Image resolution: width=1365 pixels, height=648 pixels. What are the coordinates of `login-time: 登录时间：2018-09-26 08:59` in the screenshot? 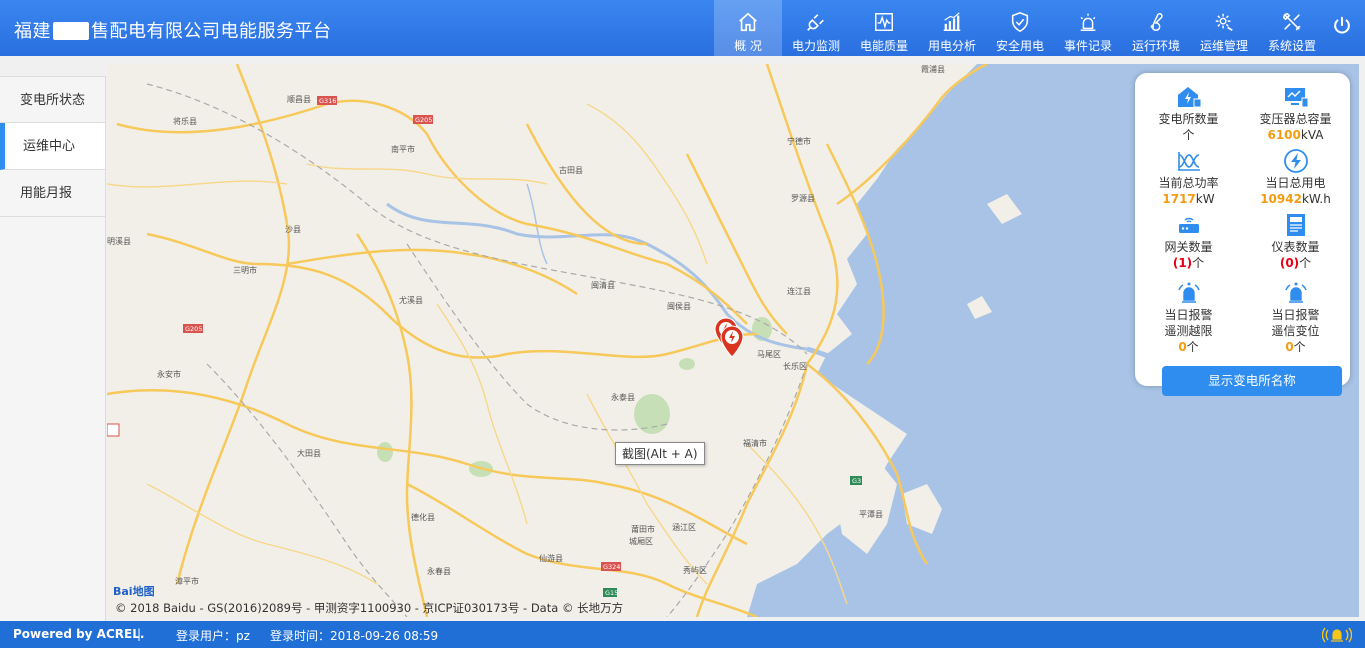 It's located at (354, 636).